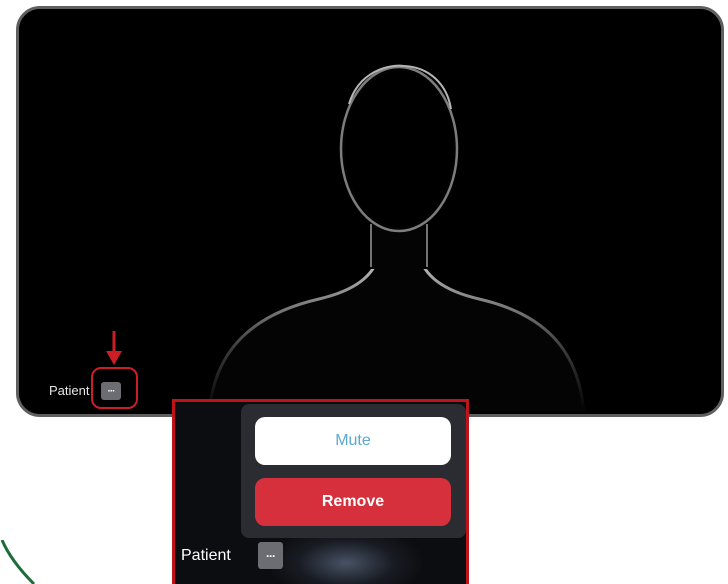 The height and width of the screenshot is (584, 728). I want to click on mute-participant-button: Mute, so click(353, 441).